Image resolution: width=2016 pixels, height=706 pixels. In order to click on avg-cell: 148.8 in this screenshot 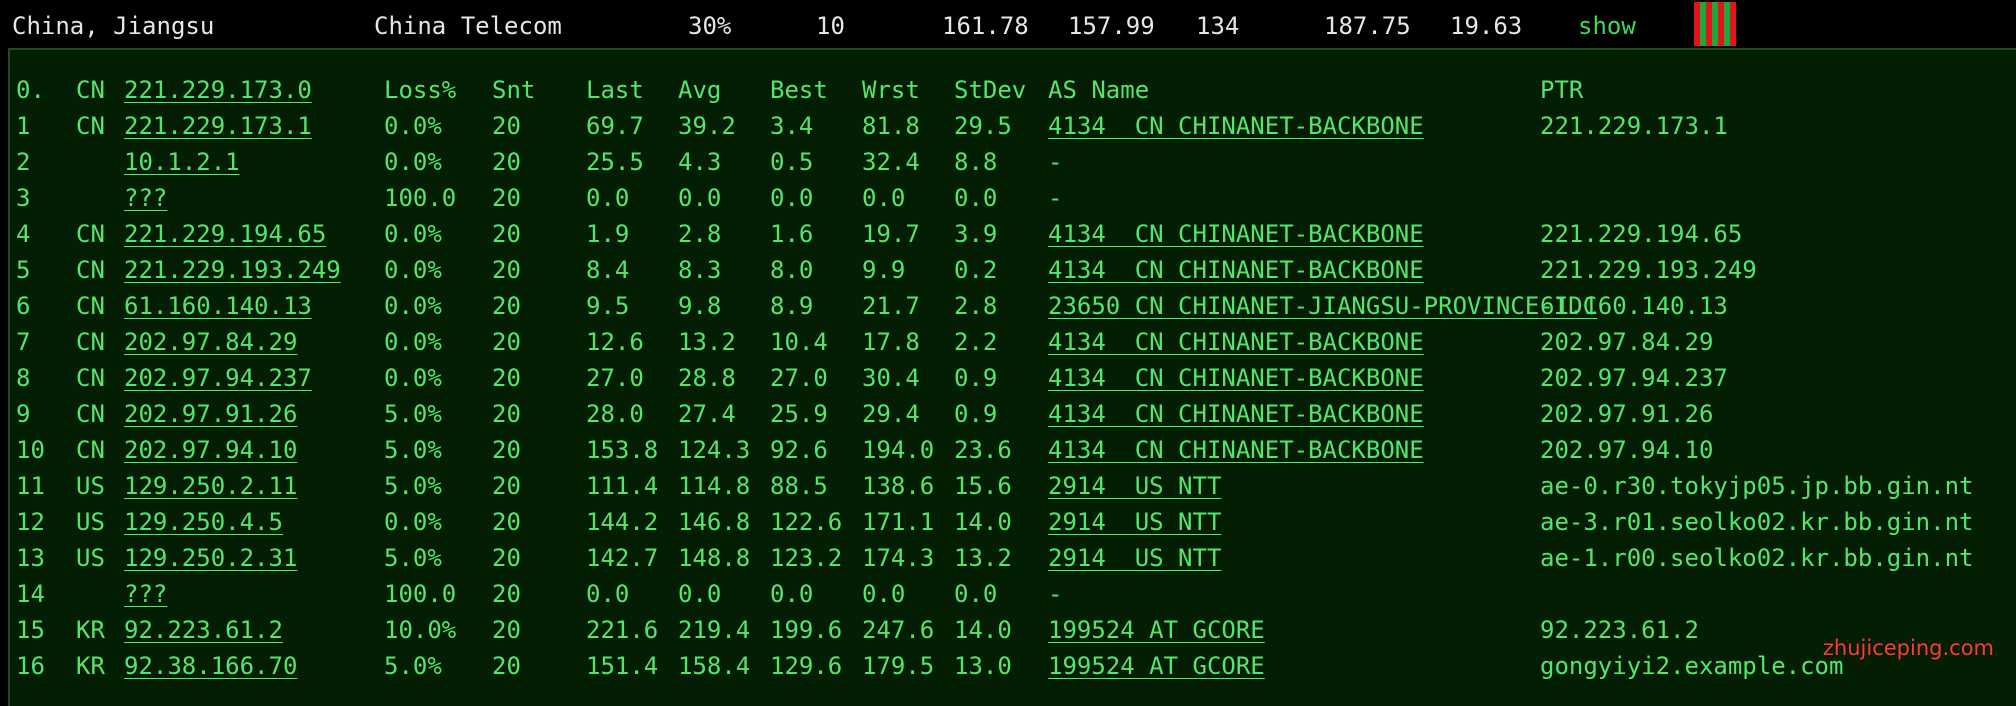, I will do `click(714, 558)`.